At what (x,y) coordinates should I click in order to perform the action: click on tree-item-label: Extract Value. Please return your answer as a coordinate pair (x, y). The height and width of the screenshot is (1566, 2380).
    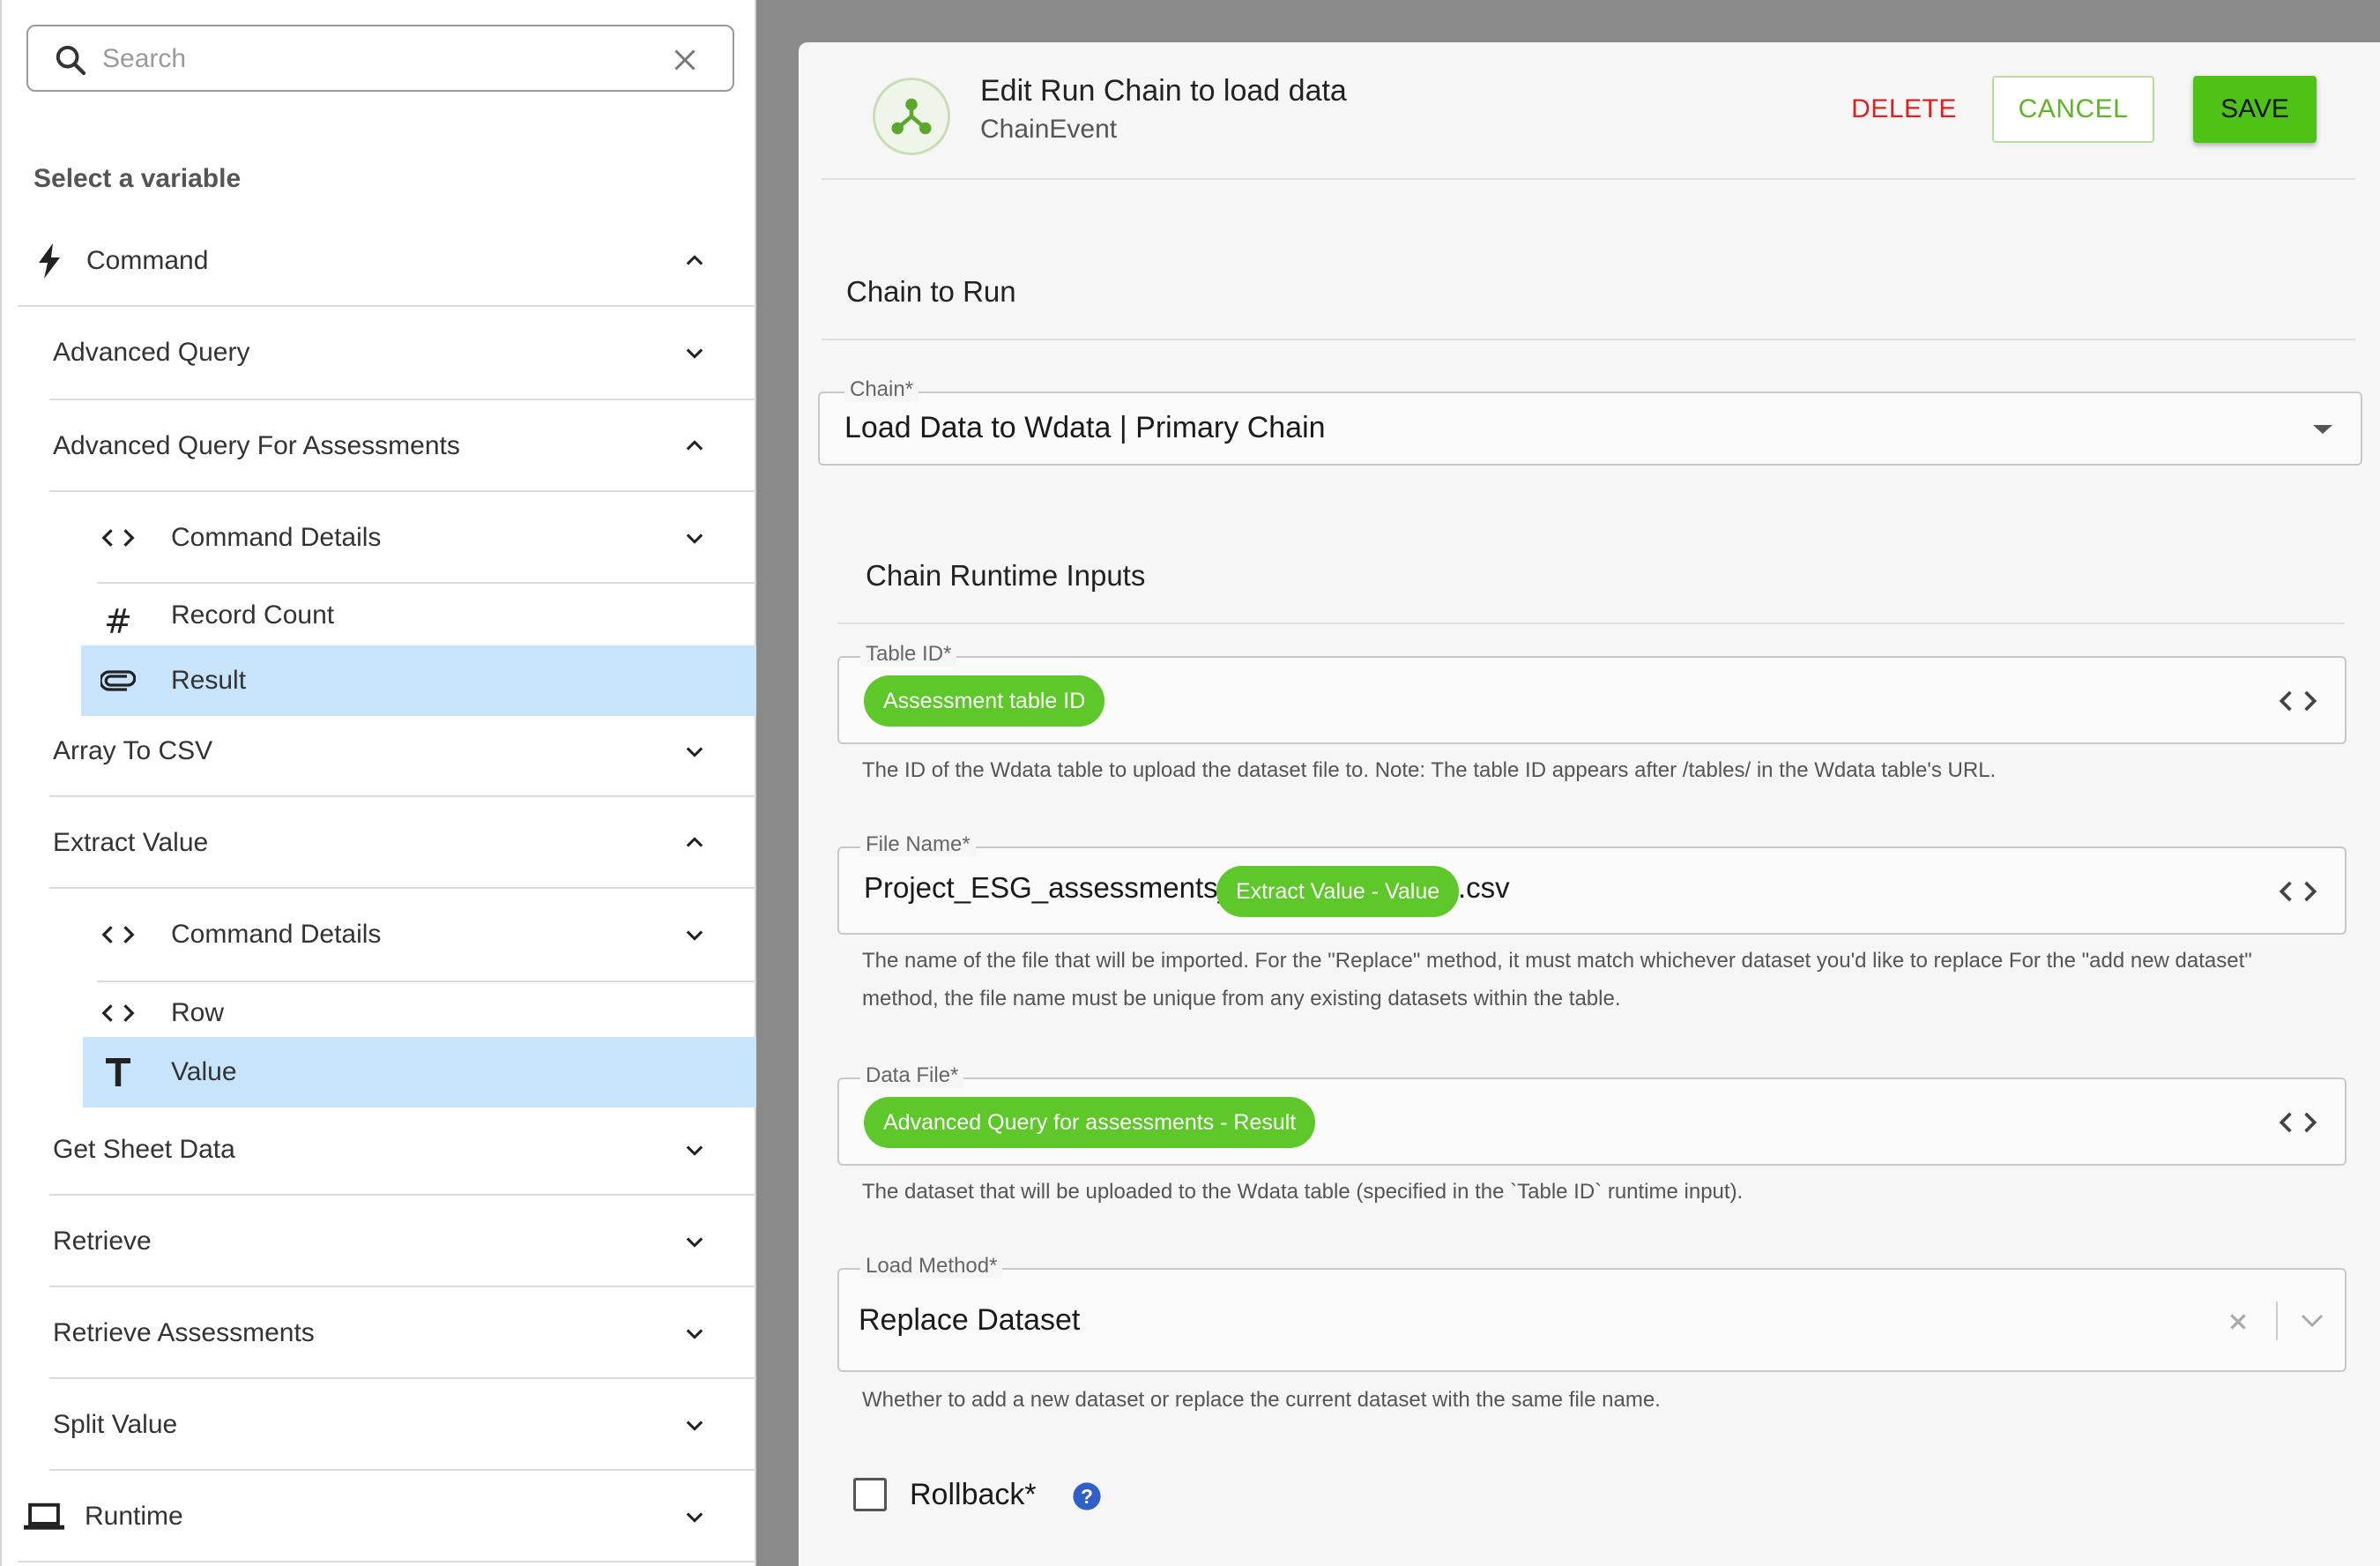
    Looking at the image, I should click on (131, 843).